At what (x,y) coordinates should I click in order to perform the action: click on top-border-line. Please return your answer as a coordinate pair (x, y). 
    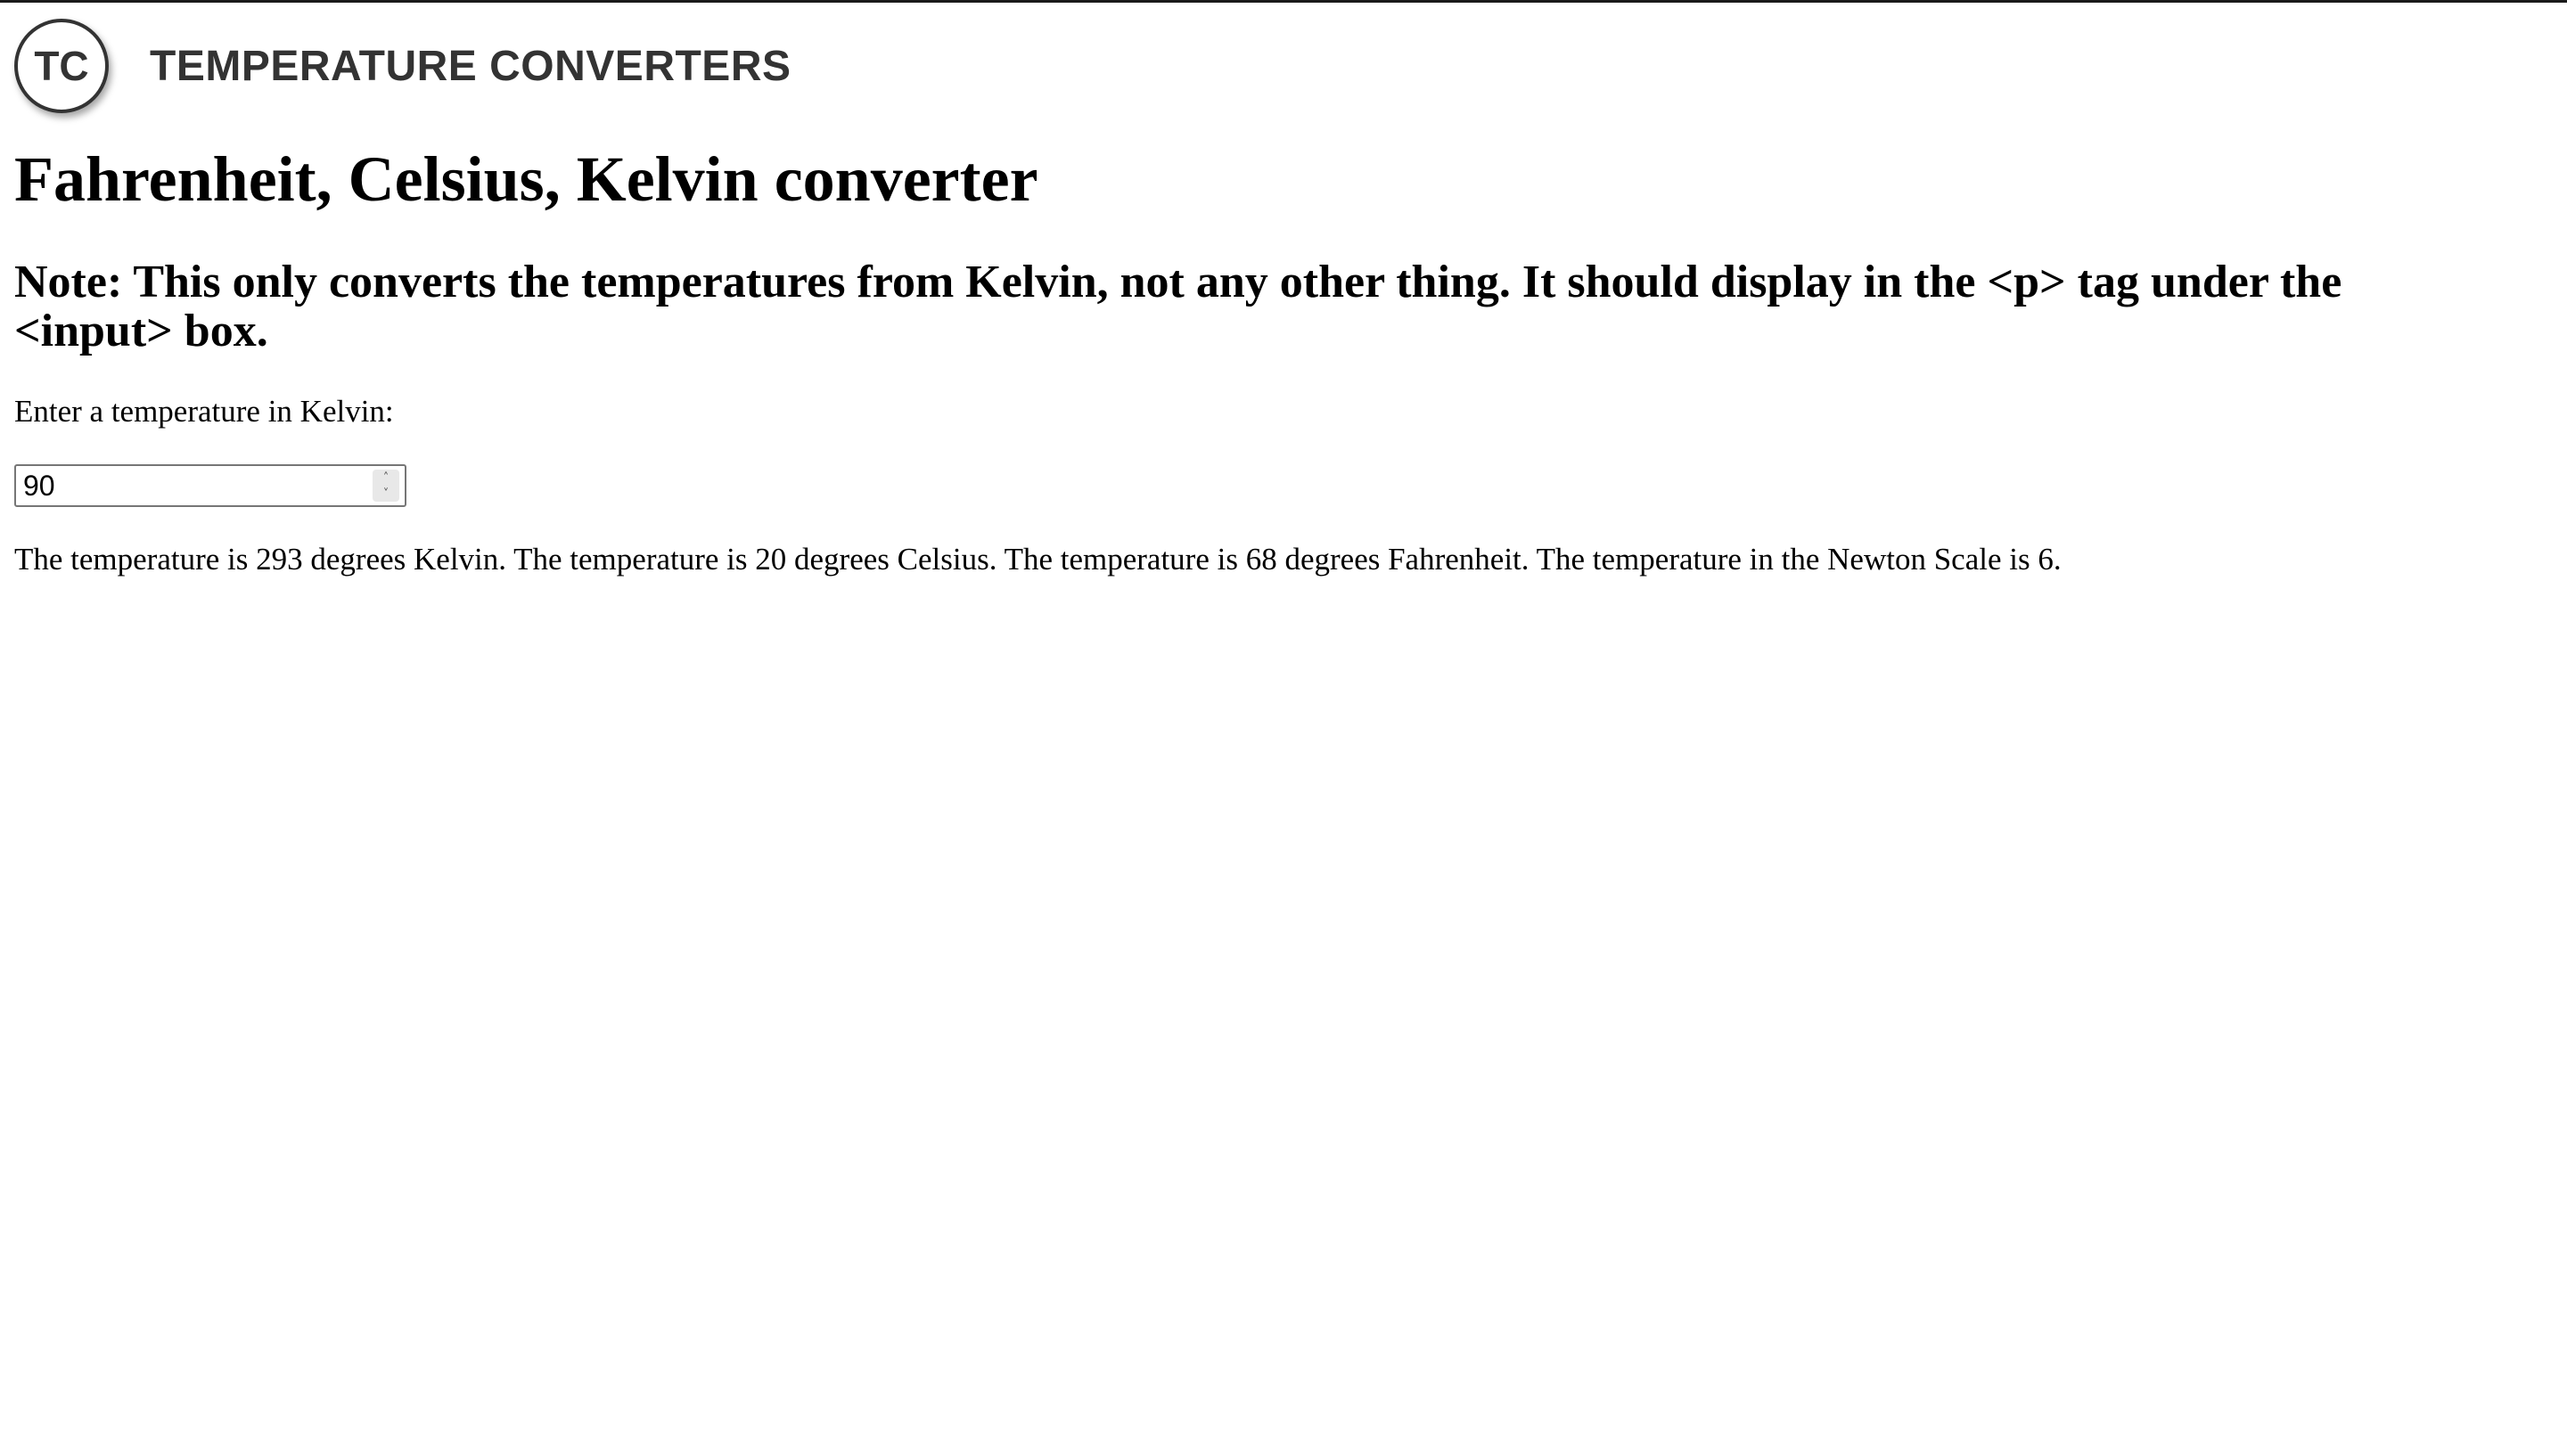
    Looking at the image, I should click on (1283, 1).